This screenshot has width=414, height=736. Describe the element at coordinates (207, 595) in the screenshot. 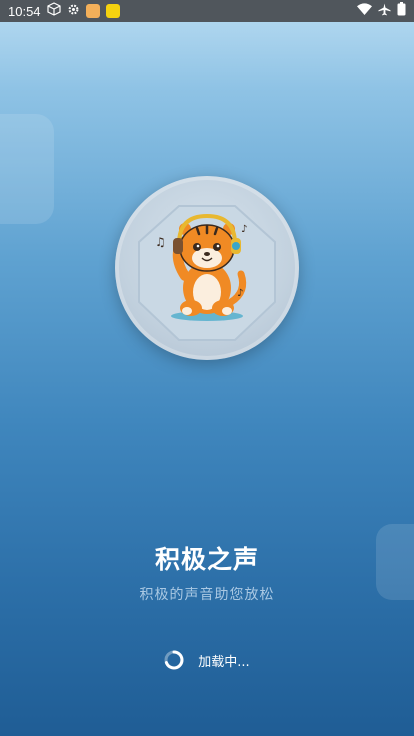

I see `app-subtitle: 积极的声音助您放松` at that location.